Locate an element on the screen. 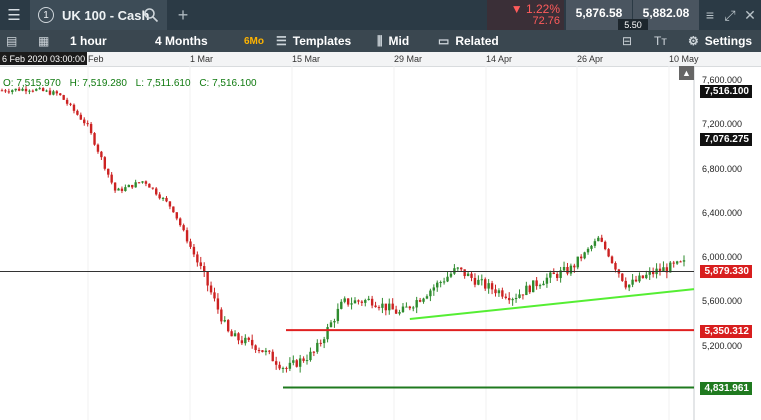  candles-icon: ⫼ is located at coordinates (380, 40).